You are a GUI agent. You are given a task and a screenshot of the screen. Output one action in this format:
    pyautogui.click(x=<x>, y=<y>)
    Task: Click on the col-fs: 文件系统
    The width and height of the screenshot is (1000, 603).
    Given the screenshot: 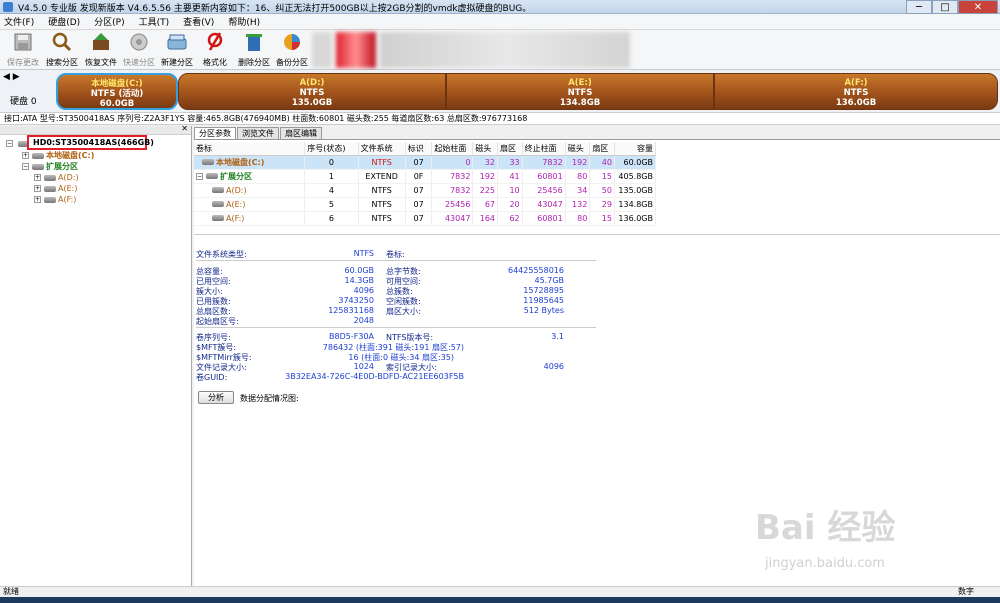 What is the action you would take?
    pyautogui.click(x=382, y=149)
    